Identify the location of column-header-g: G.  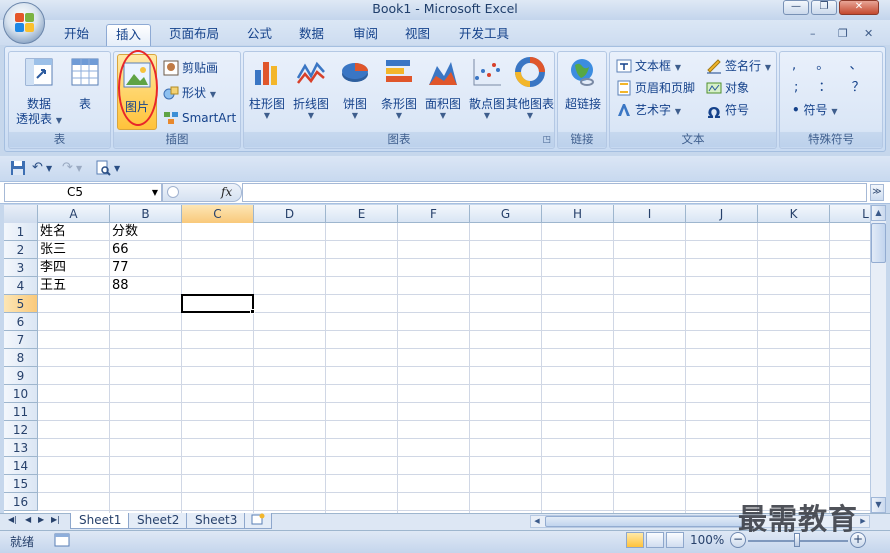
(506, 214).